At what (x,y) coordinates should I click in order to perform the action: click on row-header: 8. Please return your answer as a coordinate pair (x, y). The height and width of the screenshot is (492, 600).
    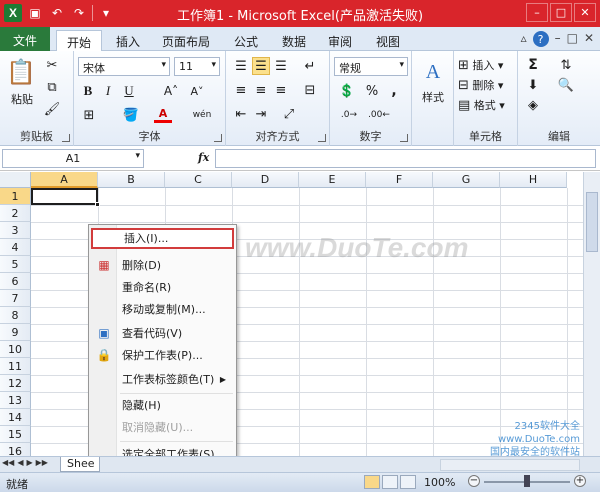
    Looking at the image, I should click on (15, 315).